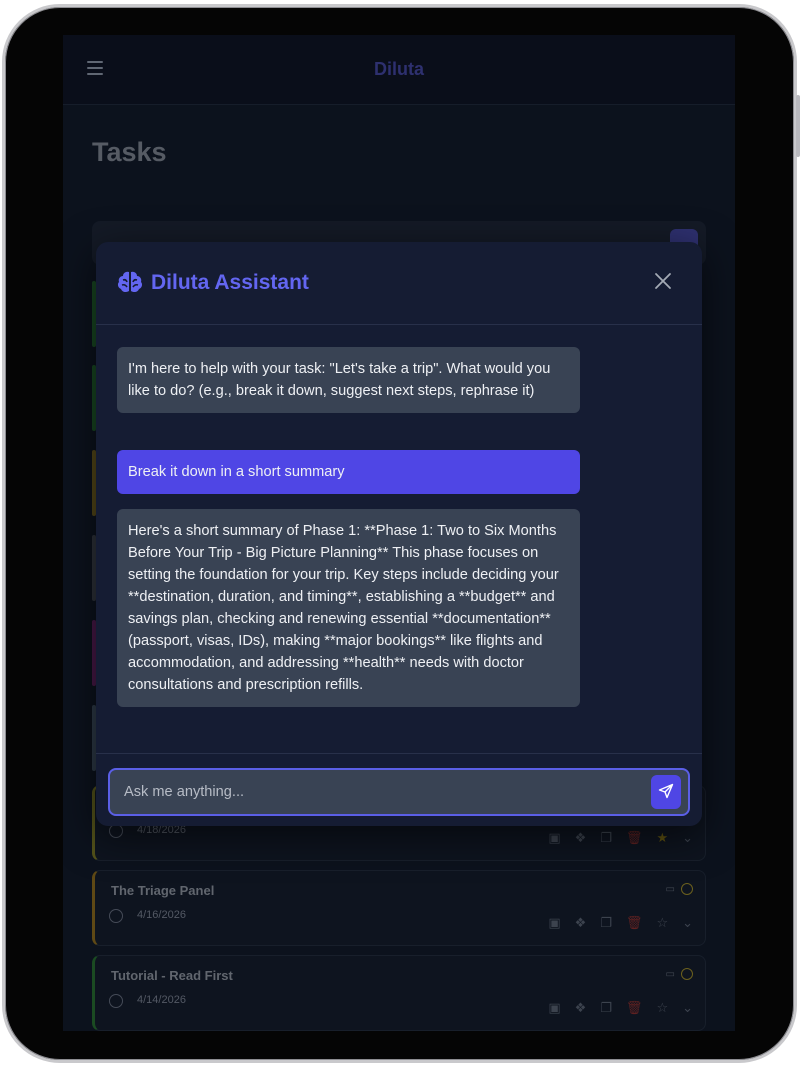 This screenshot has height=1067, width=800. I want to click on assistant-header: Diluta Assistant, so click(399, 283).